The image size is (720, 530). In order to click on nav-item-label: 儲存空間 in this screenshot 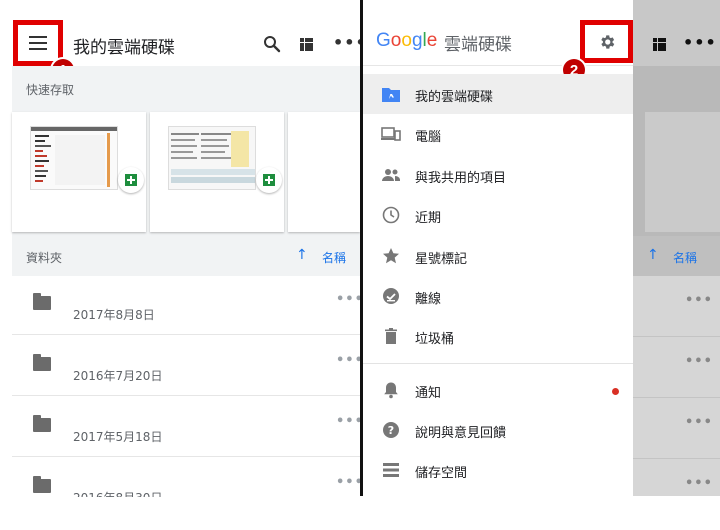, I will do `click(441, 473)`.